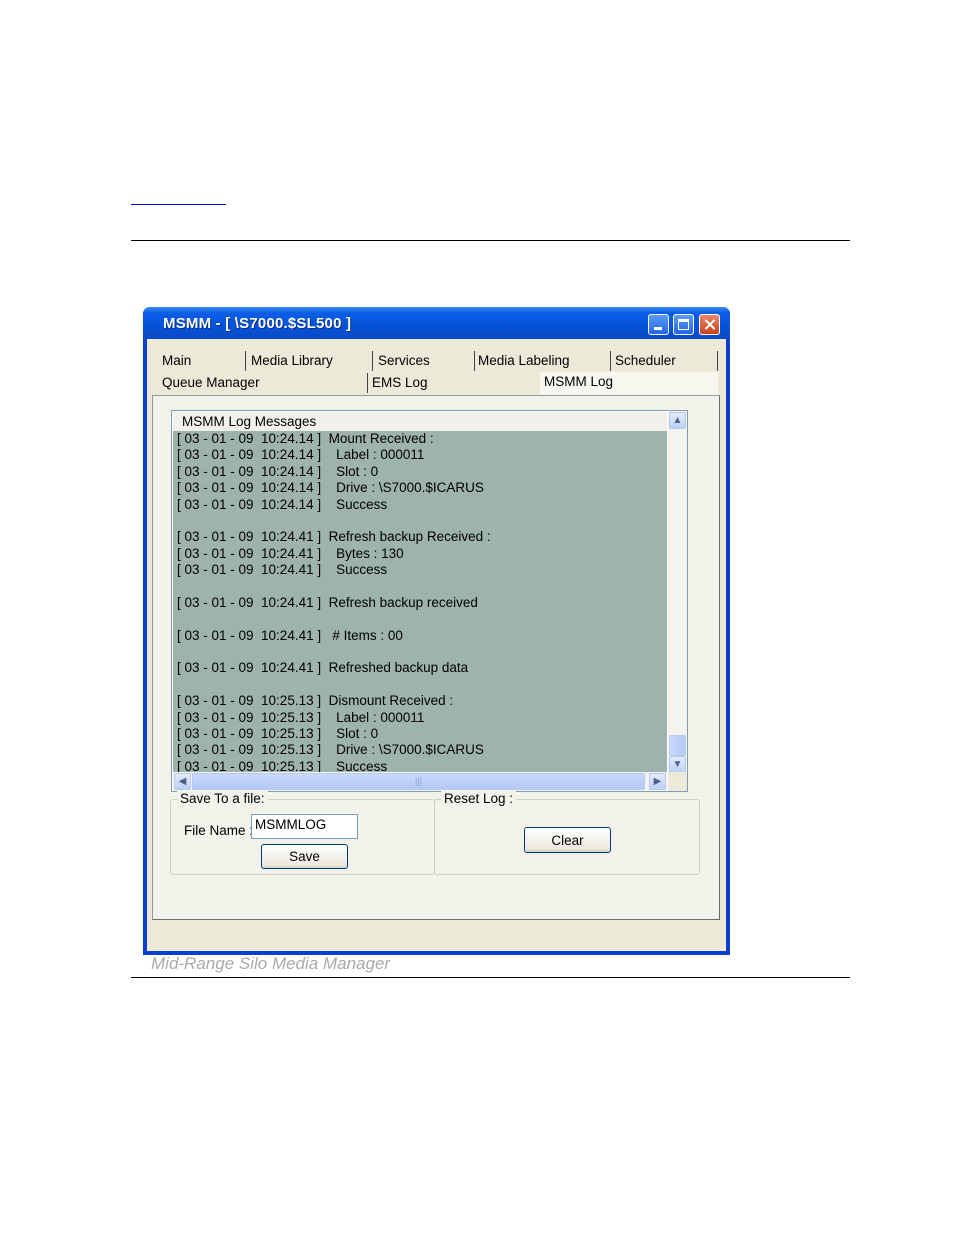 The height and width of the screenshot is (1235, 954). What do you see at coordinates (677, 764) in the screenshot?
I see `scroll-down-icon: ▼` at bounding box center [677, 764].